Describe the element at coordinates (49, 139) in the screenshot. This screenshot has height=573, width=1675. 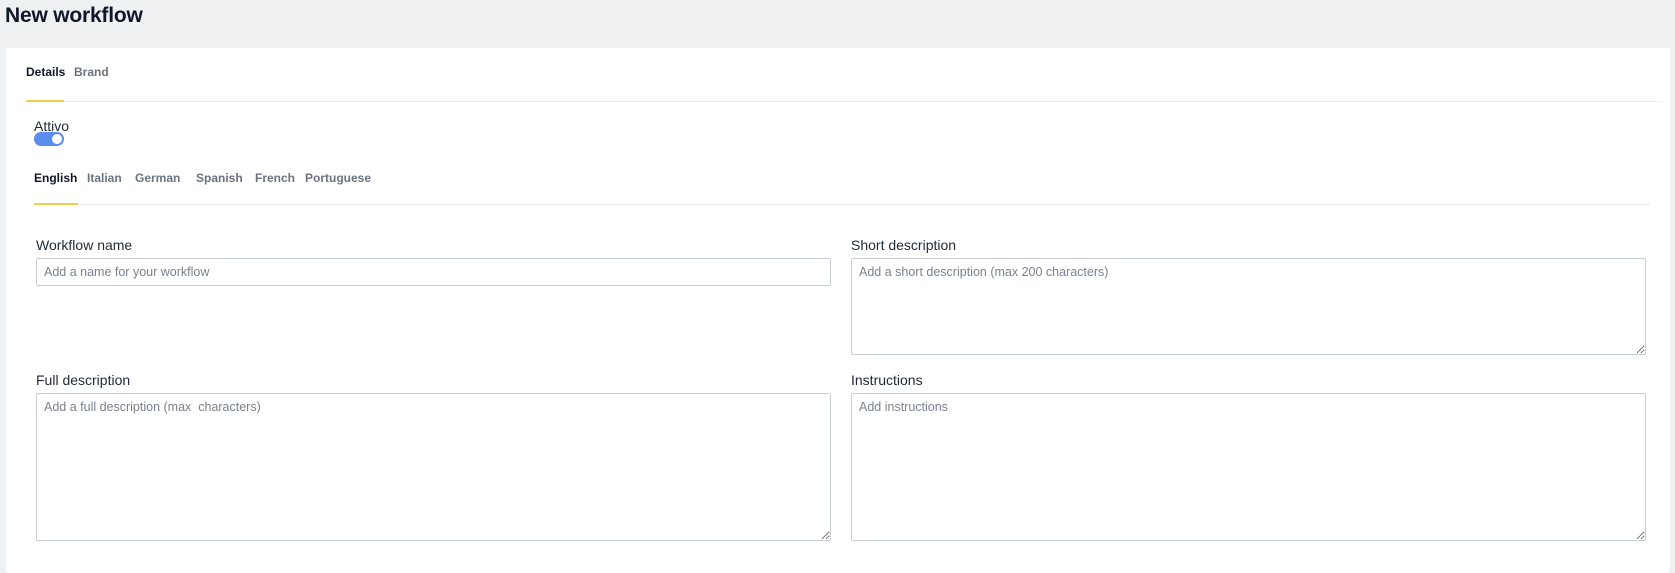
I see `active-toggle` at that location.